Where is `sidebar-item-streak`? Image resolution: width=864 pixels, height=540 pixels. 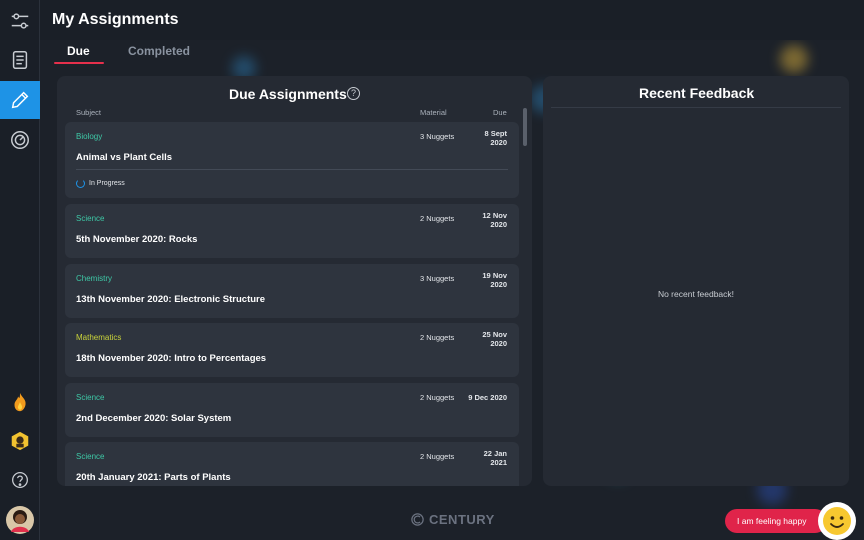
sidebar-item-streak is located at coordinates (20, 402).